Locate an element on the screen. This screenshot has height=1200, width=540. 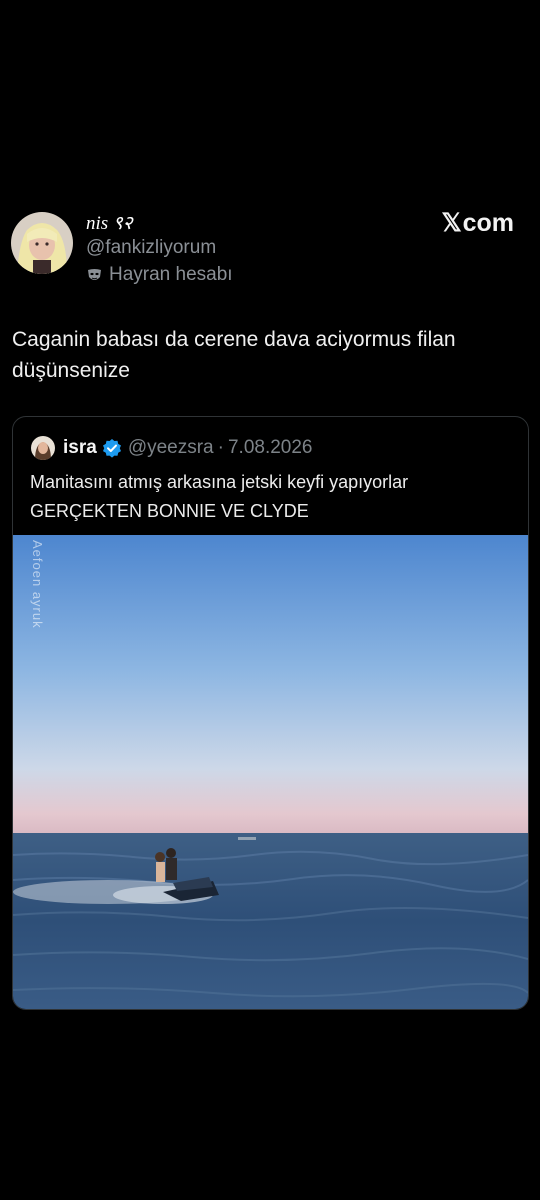
author-handle: @fankizliyorum is located at coordinates (151, 248).